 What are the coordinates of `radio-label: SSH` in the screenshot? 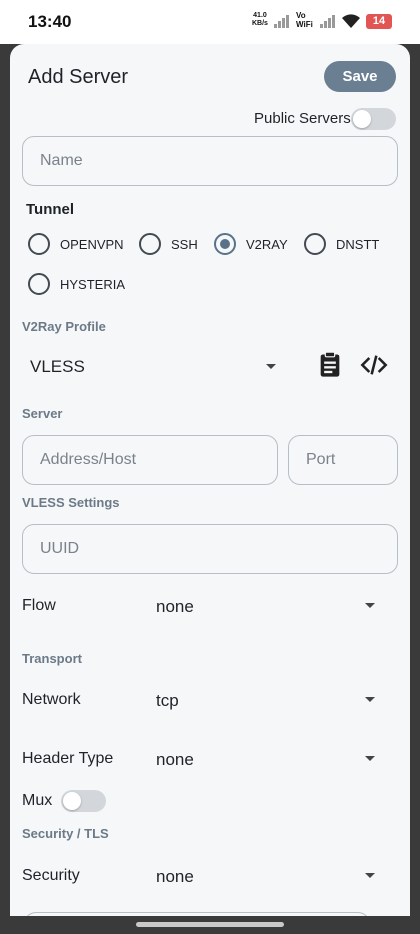 It's located at (184, 244).